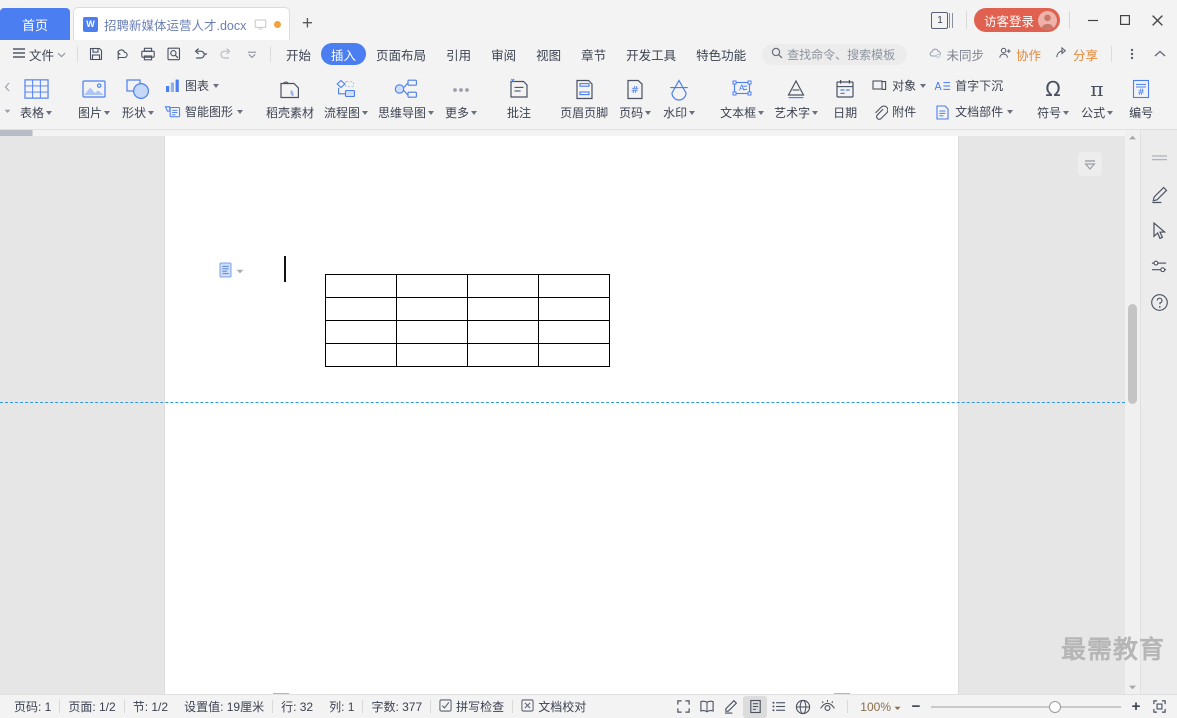  I want to click on vertical-scrollbar, so click(1132, 412).